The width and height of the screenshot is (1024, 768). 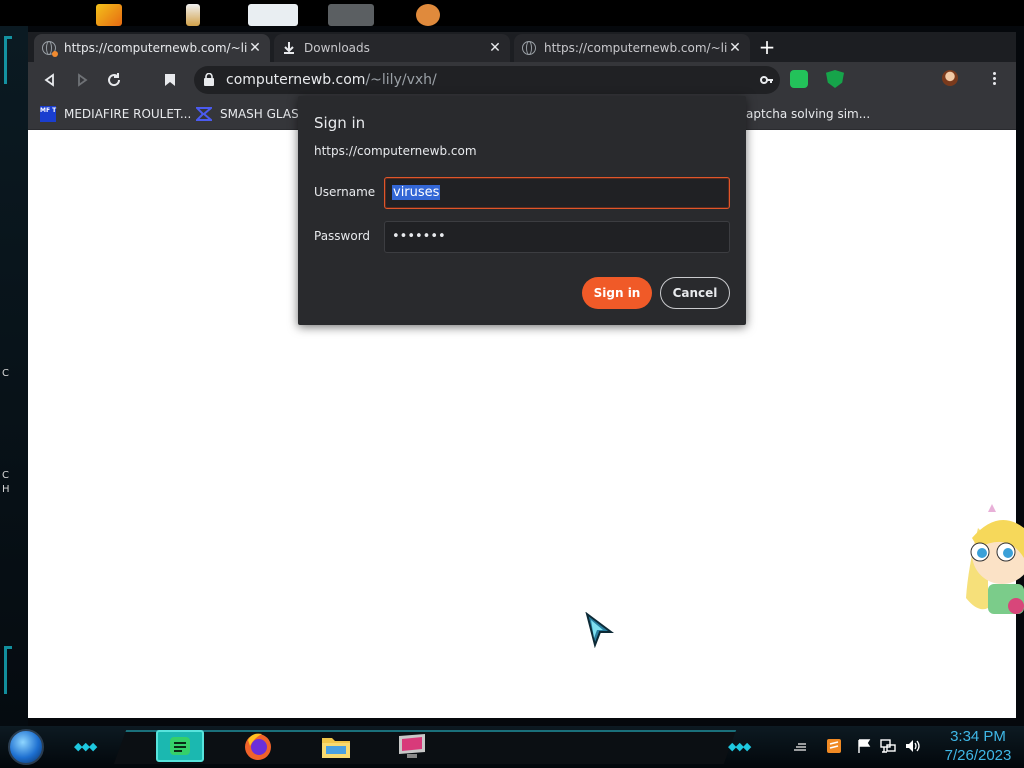 I want to click on download-icon, so click(x=289, y=48).